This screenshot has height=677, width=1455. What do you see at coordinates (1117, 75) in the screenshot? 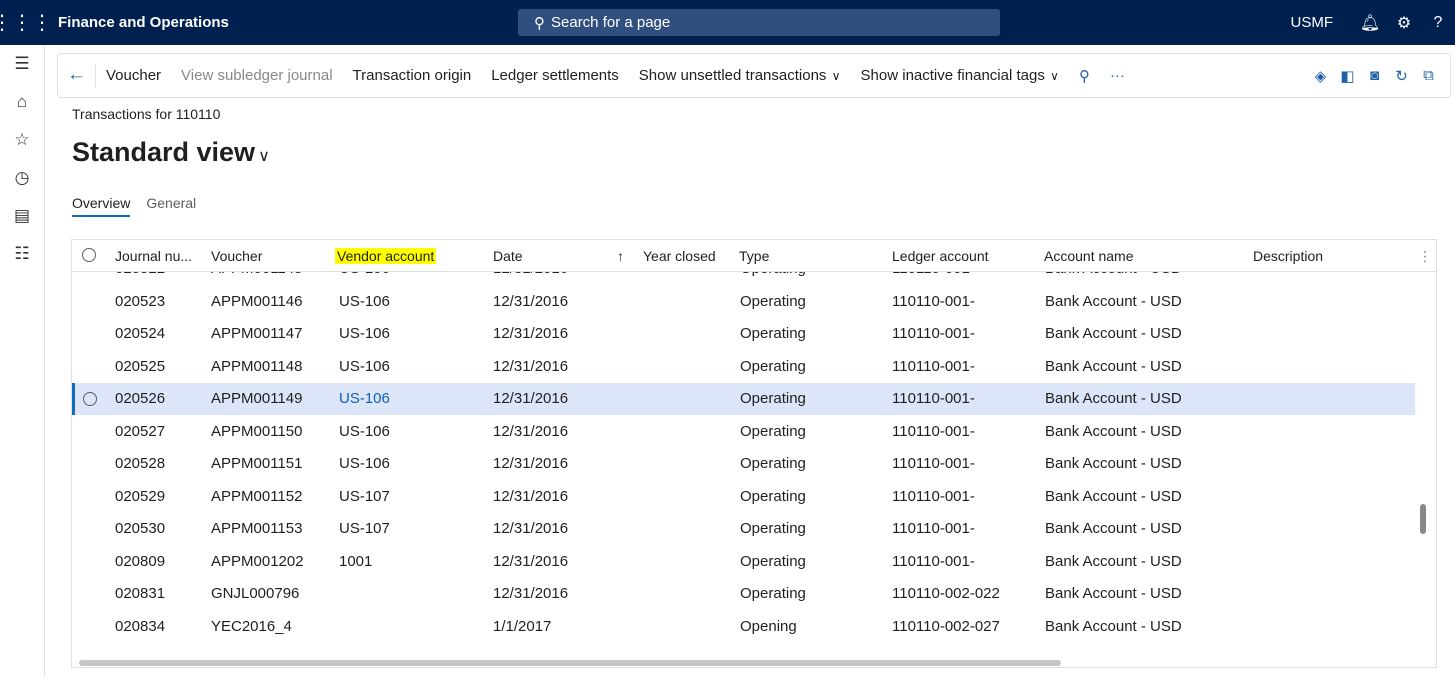
I see `more-options-icon: ···` at bounding box center [1117, 75].